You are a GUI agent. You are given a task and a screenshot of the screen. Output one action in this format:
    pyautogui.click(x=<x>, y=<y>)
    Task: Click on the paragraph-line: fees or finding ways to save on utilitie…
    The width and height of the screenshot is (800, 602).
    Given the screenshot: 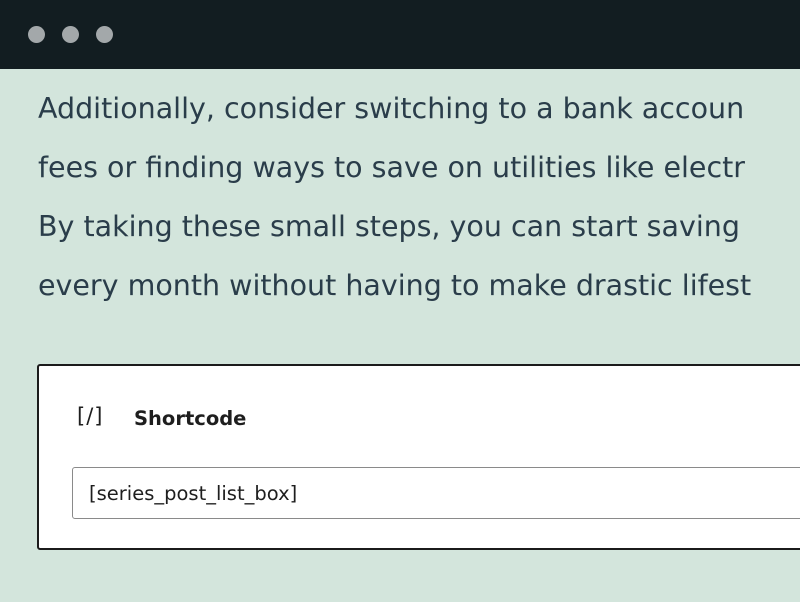 What is the action you would take?
    pyautogui.click(x=392, y=167)
    